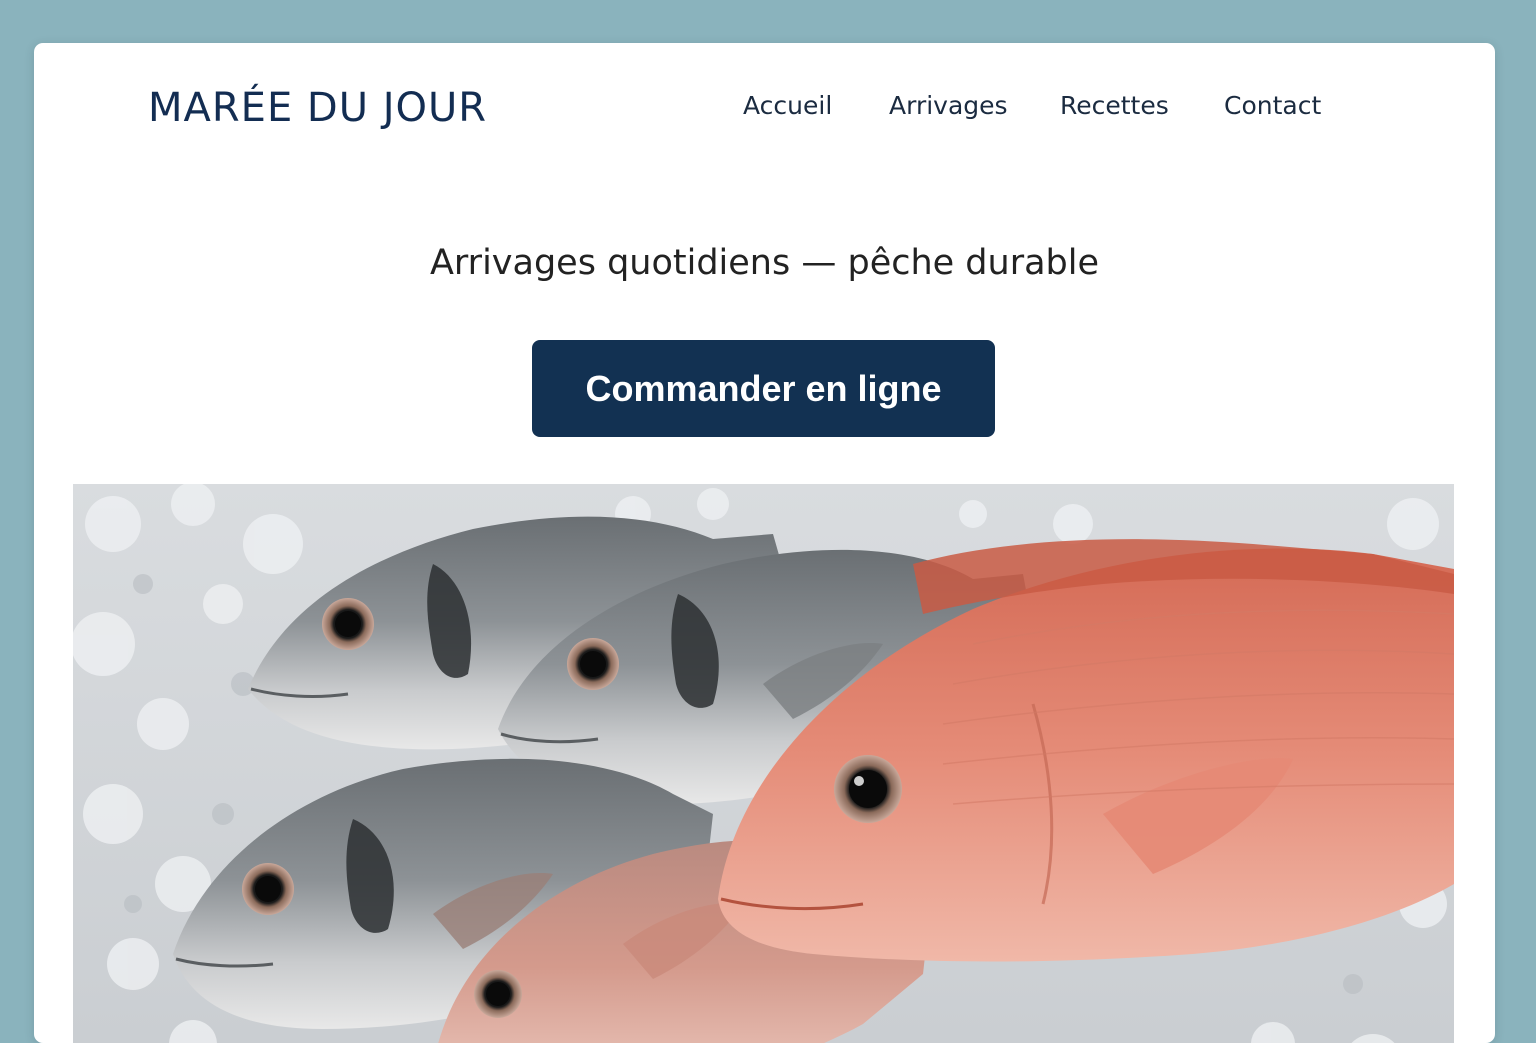  I want to click on nav-link-accueil: Accueil, so click(787, 105).